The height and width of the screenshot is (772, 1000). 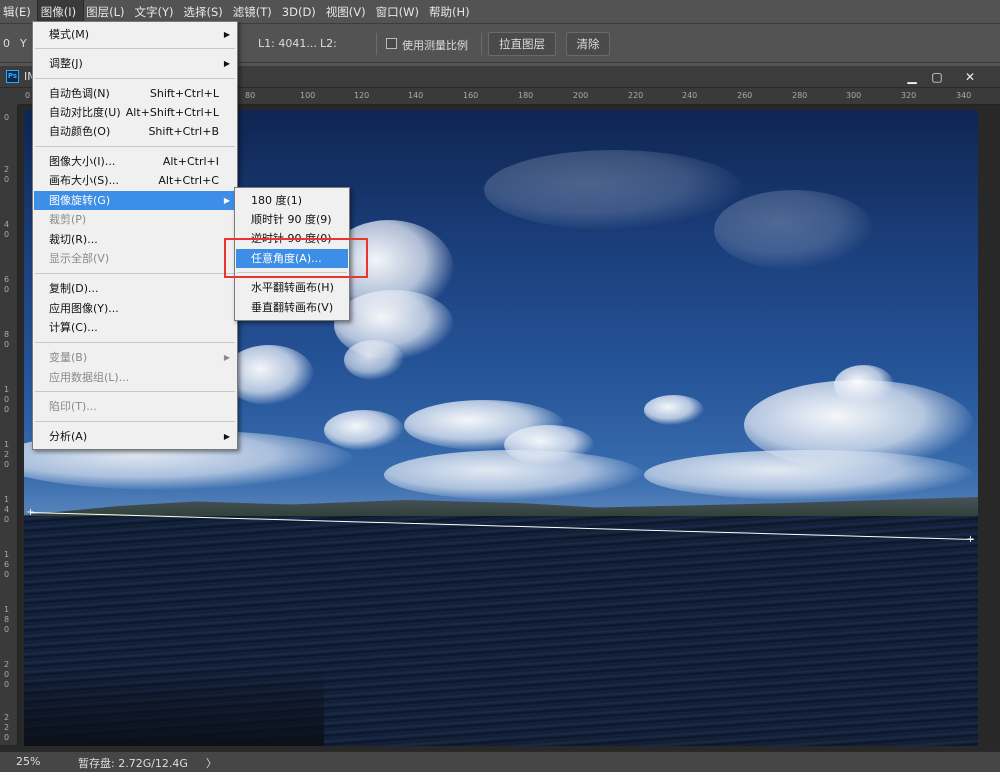 I want to click on ruler-tick-label: 280, so click(x=800, y=95).